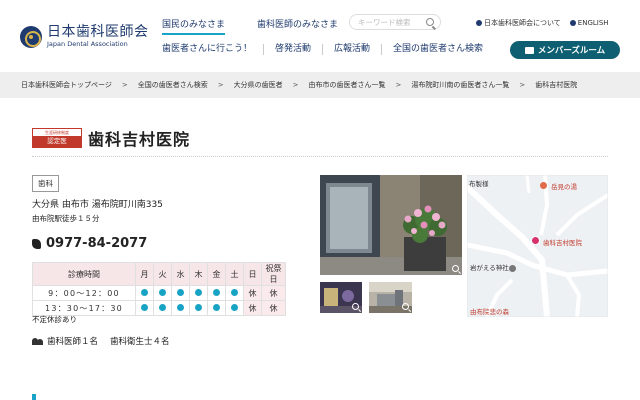 The height and width of the screenshot is (400, 640). What do you see at coordinates (572, 23) in the screenshot?
I see `globe-icon` at bounding box center [572, 23].